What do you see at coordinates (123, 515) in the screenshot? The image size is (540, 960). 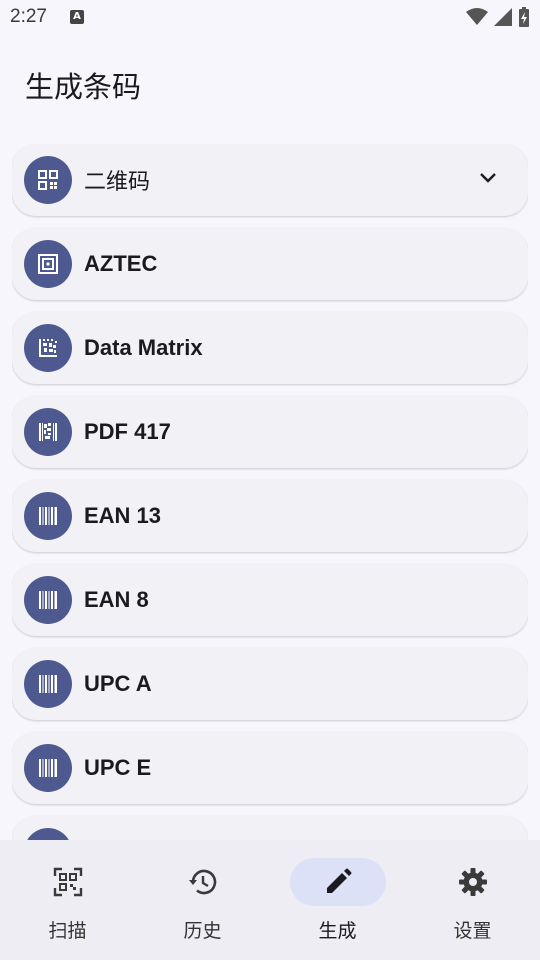 I see `barcode-type-label: EAN 13` at bounding box center [123, 515].